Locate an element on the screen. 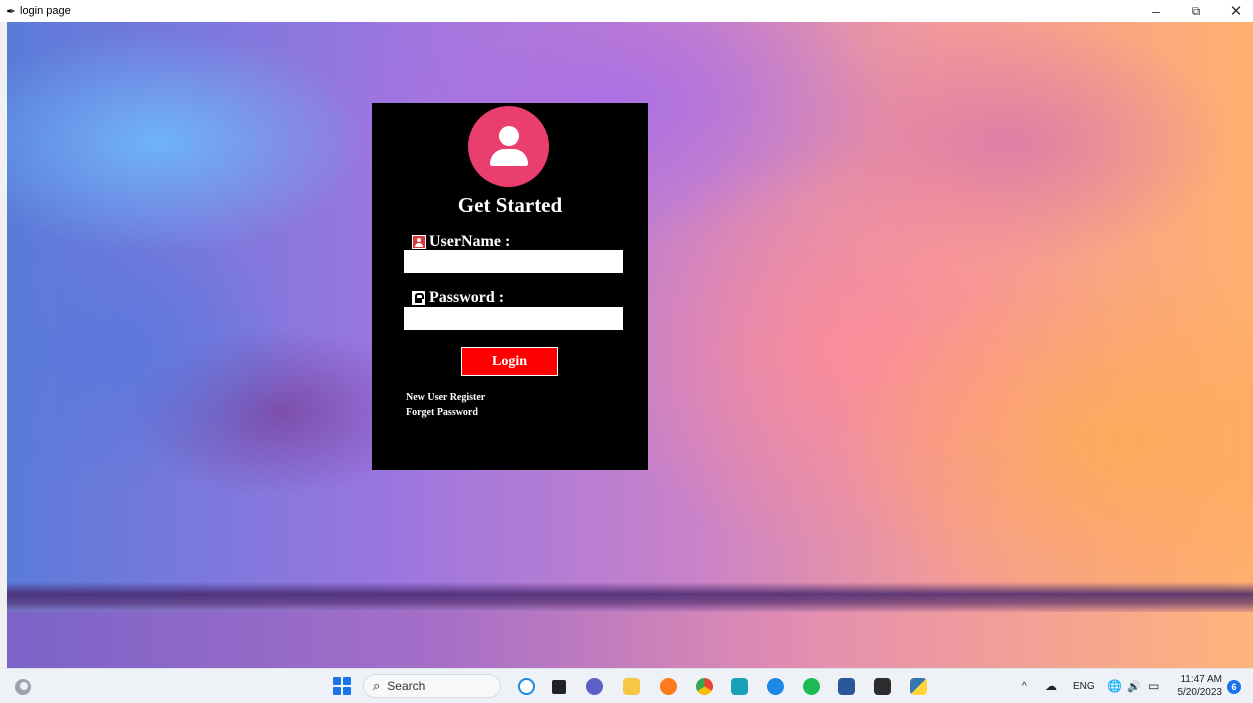  password-label: Password : is located at coordinates (458, 298).